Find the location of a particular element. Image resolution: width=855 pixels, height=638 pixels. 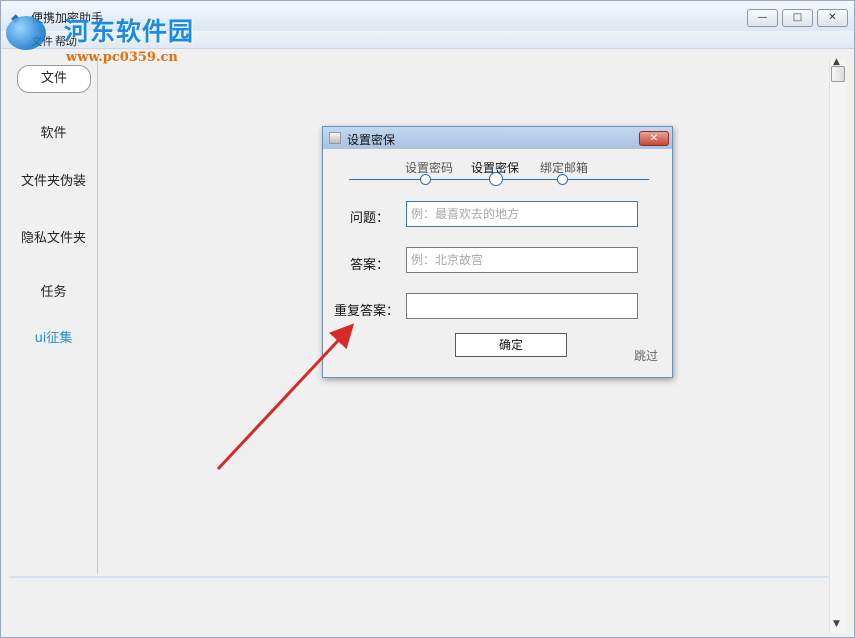

repeat-answer-label: 重复答案： is located at coordinates (366, 311).